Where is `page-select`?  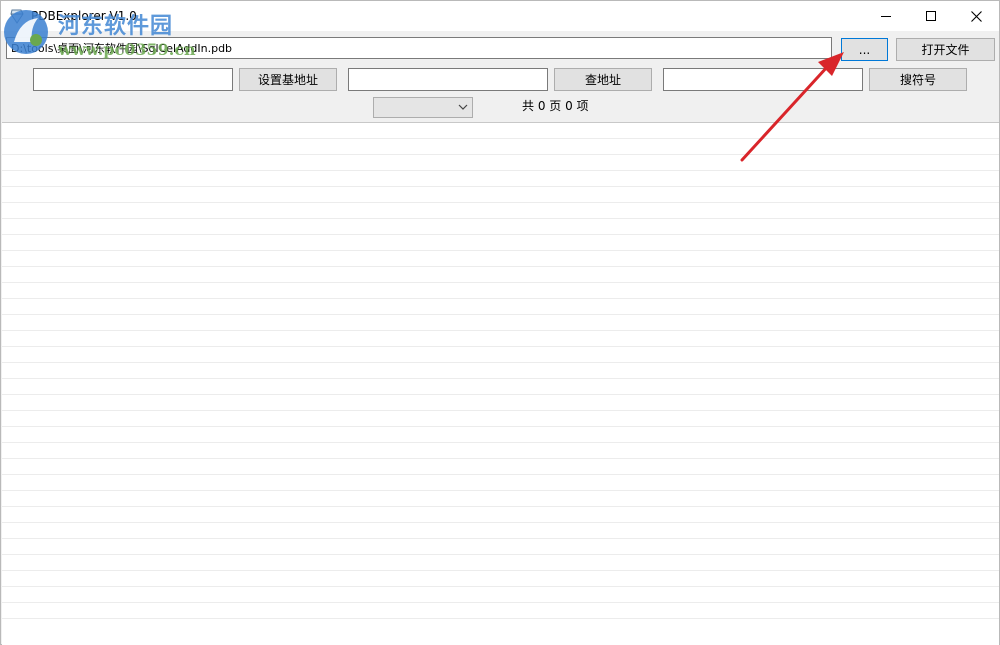
page-select is located at coordinates (423, 107).